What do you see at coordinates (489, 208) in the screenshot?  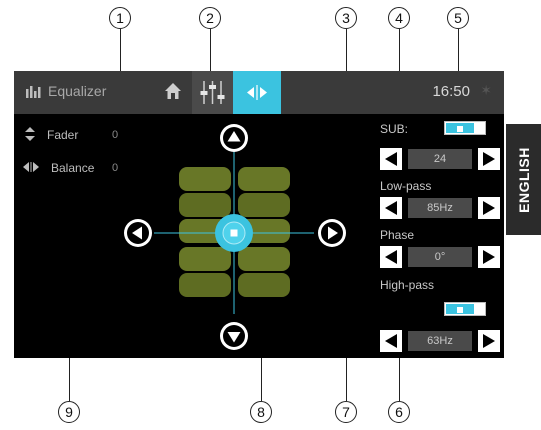 I see `lowpass-increase-button` at bounding box center [489, 208].